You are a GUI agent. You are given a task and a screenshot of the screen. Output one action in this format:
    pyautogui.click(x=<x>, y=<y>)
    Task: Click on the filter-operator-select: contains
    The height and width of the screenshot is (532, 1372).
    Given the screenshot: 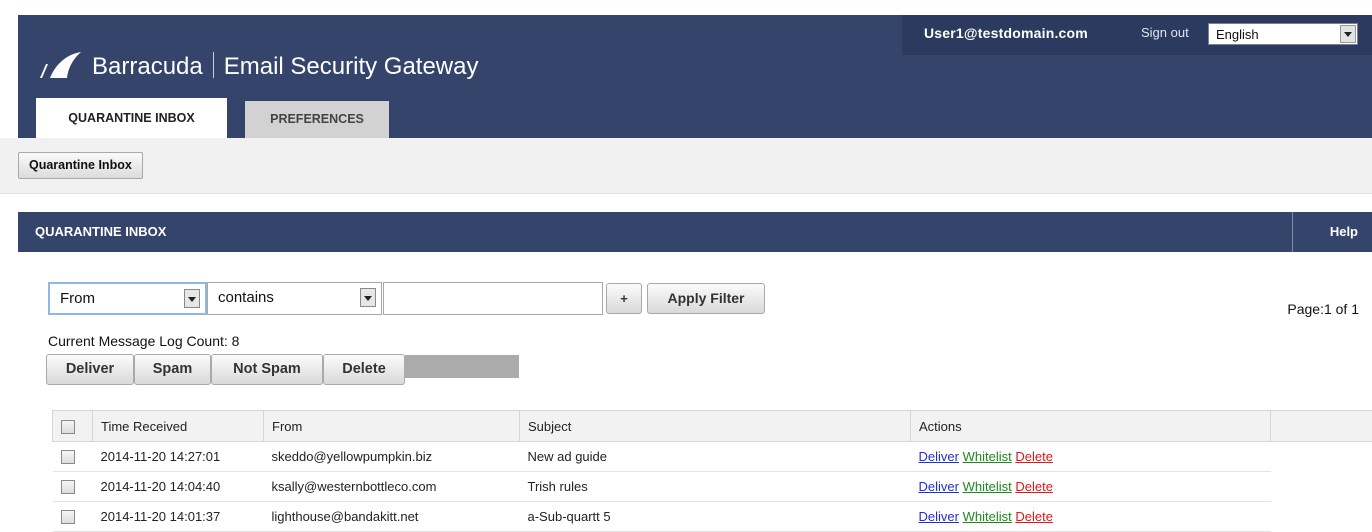 What is the action you would take?
    pyautogui.click(x=294, y=298)
    